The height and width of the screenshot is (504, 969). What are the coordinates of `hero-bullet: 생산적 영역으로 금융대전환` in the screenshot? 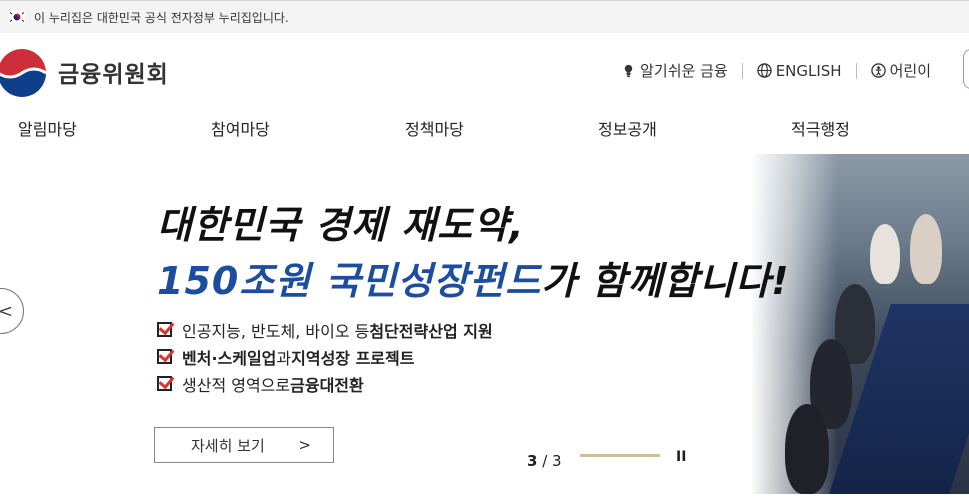 It's located at (325, 383).